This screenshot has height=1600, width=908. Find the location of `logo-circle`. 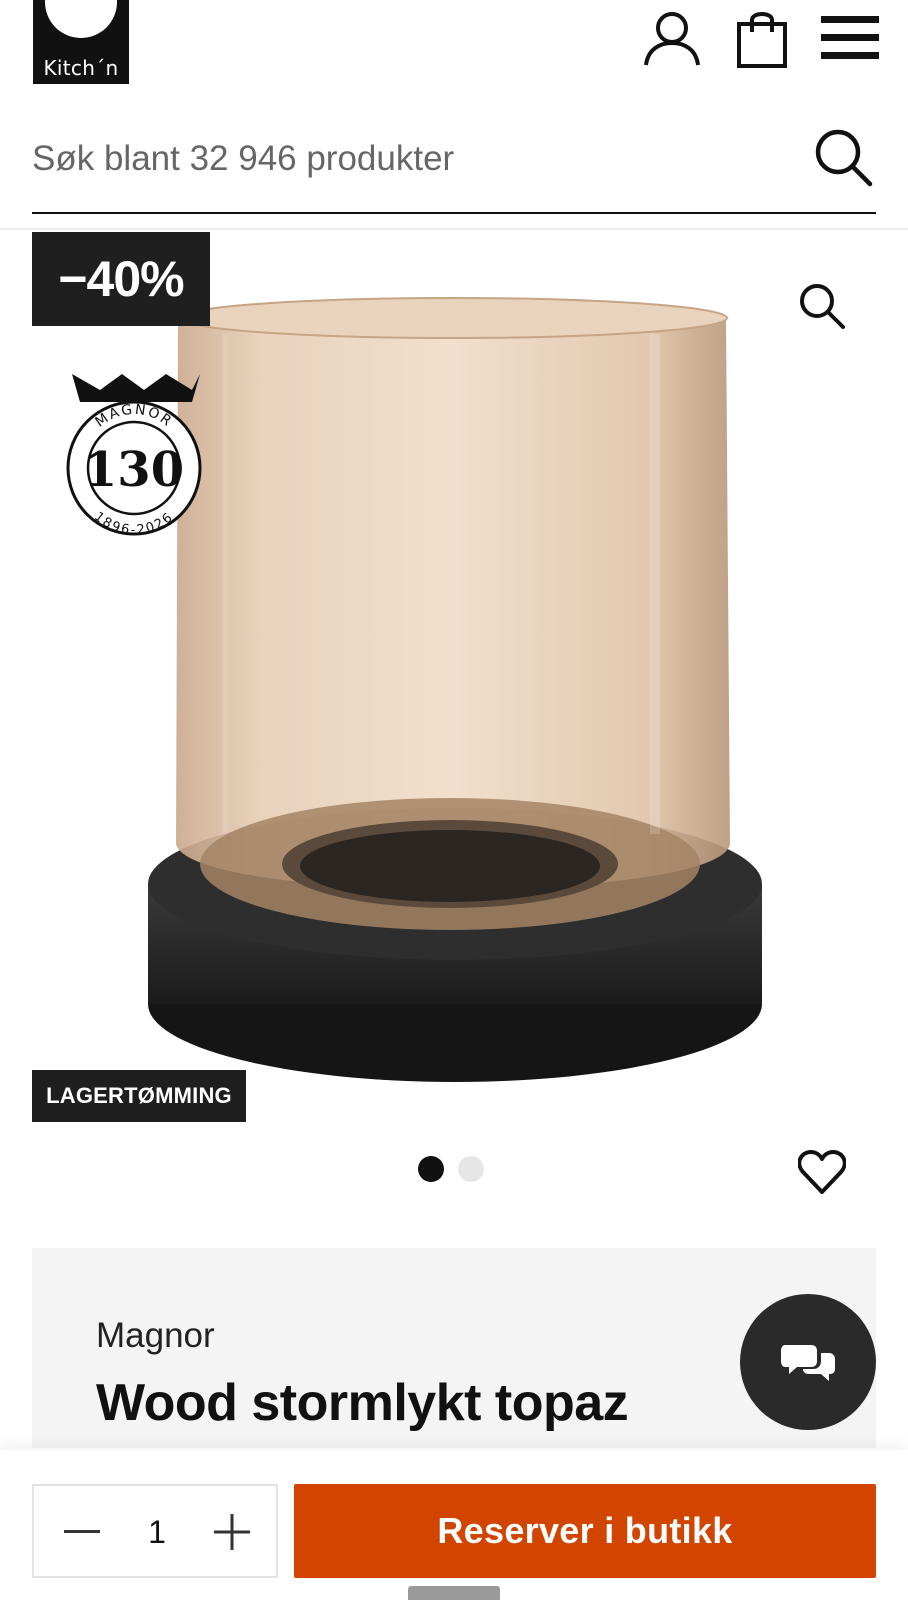

logo-circle is located at coordinates (81, 19).